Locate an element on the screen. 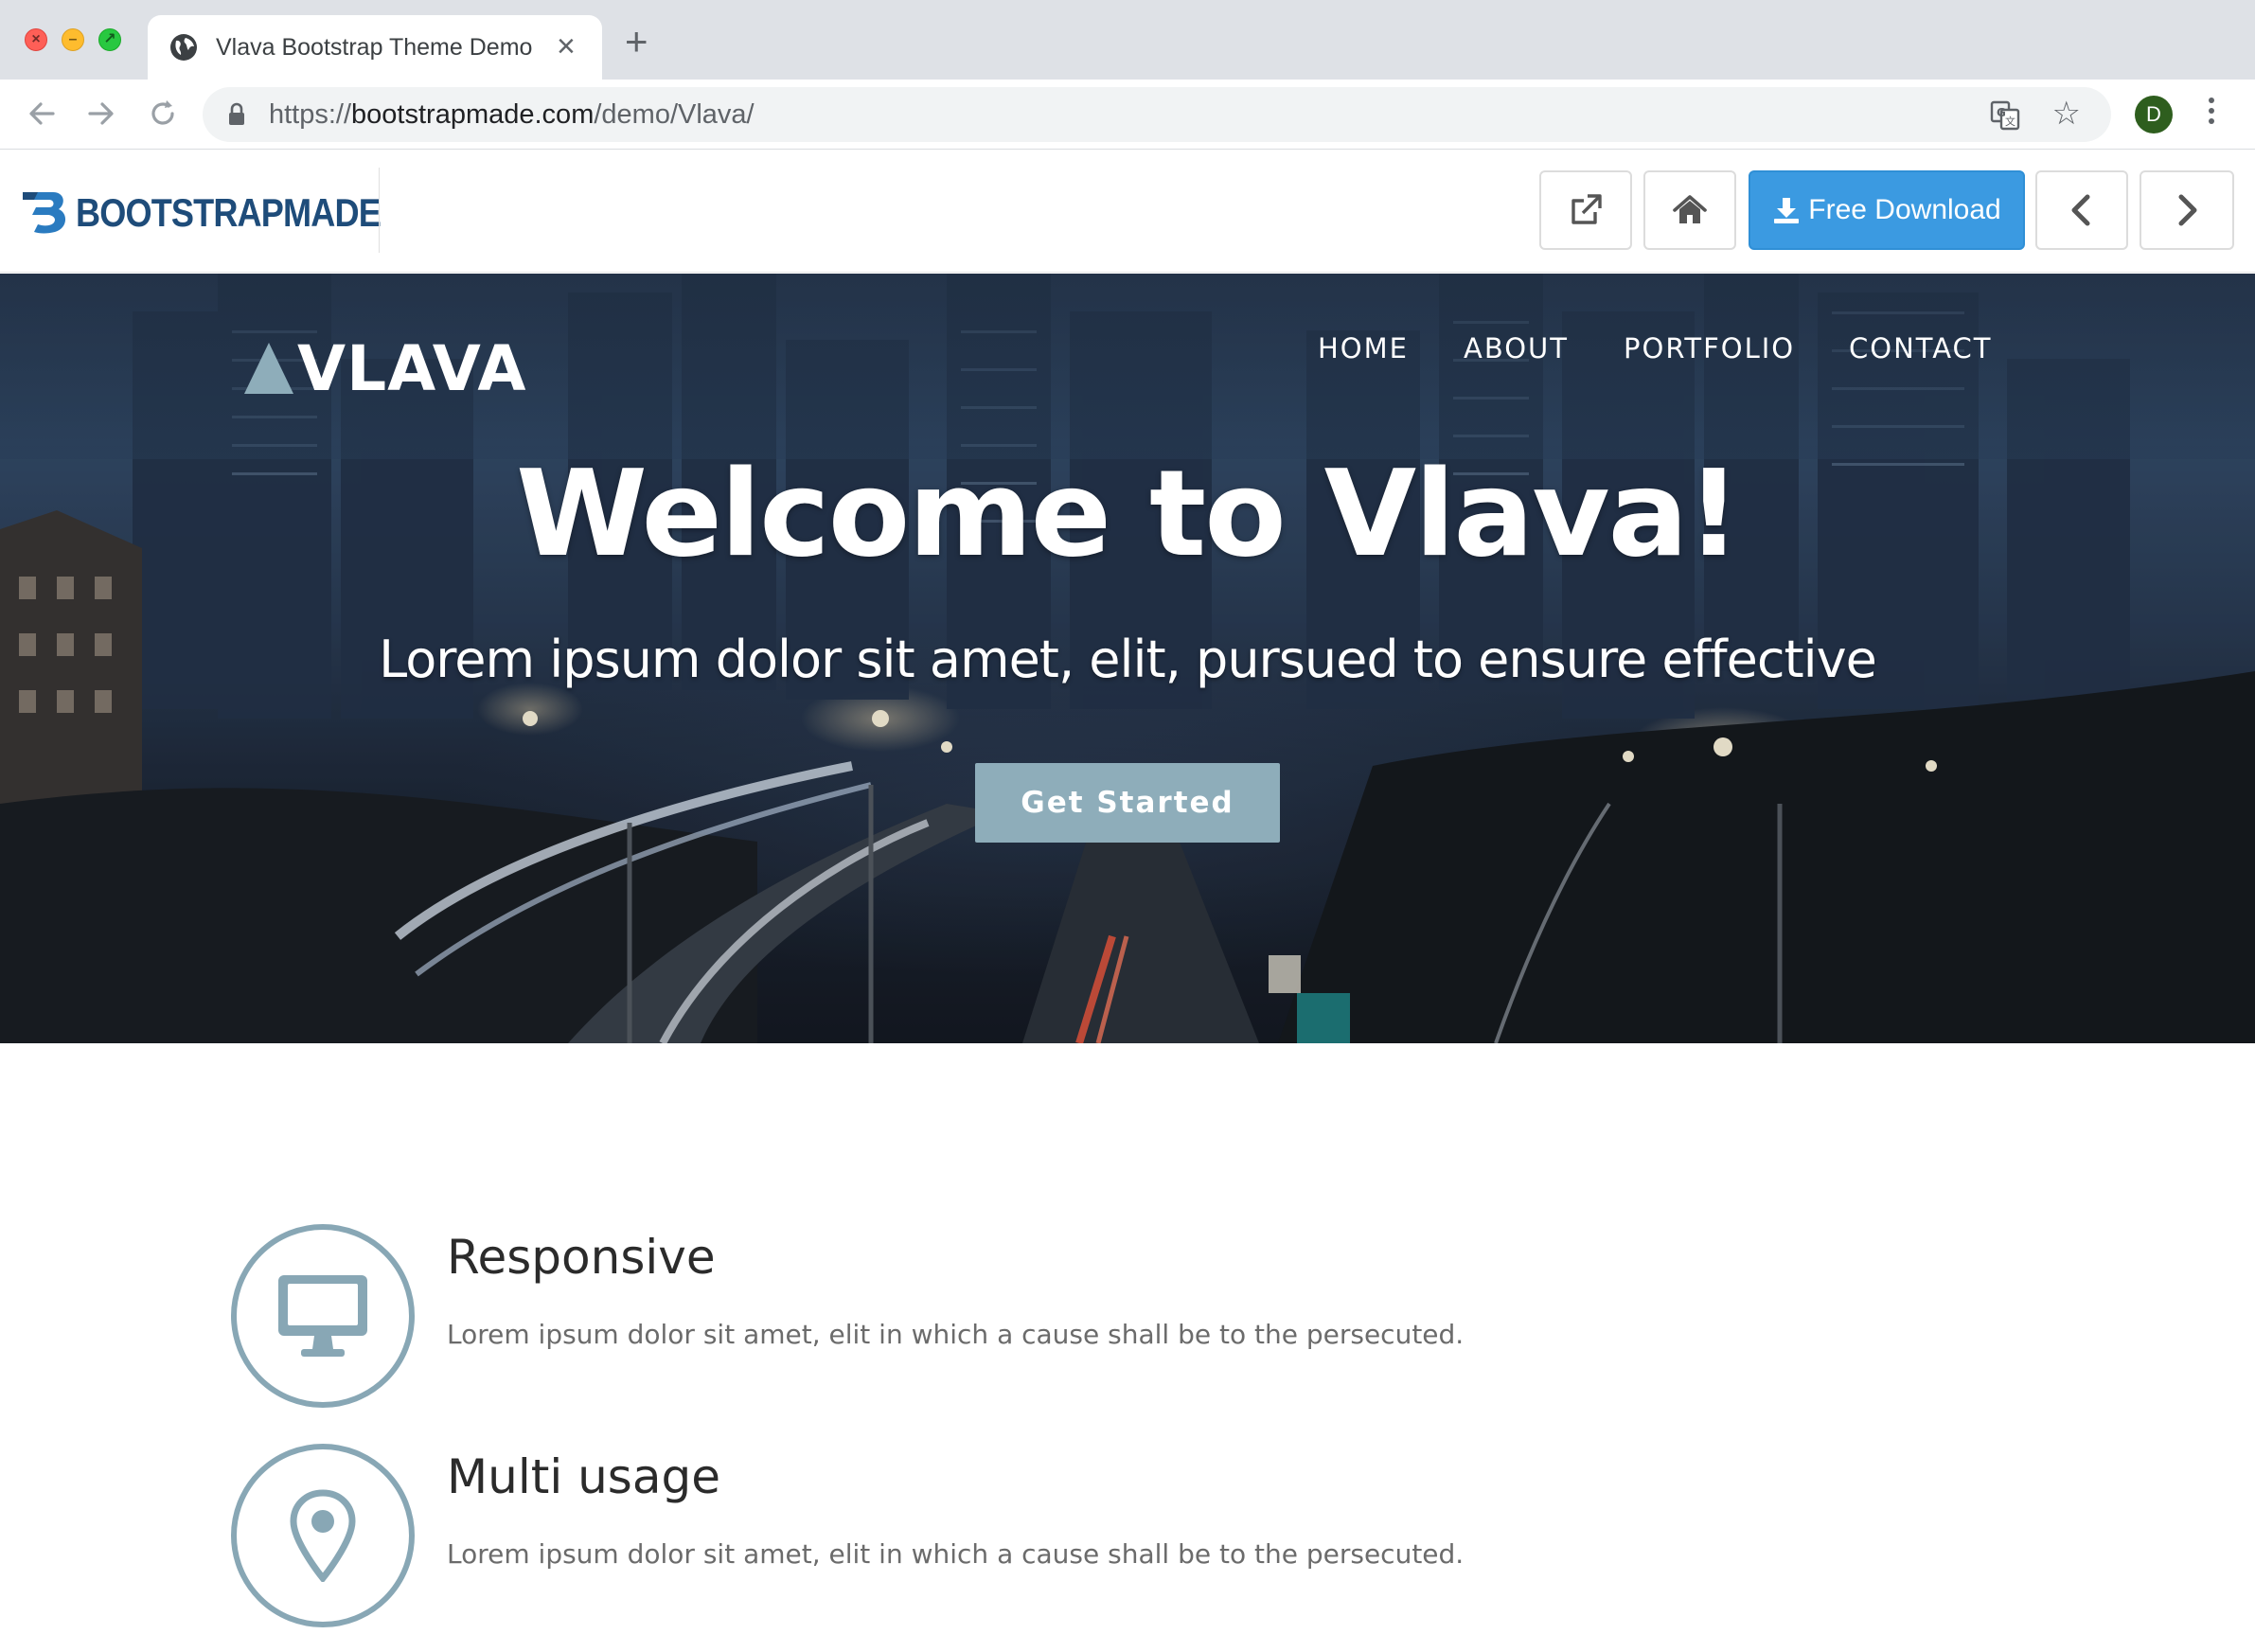 Image resolution: width=2255 pixels, height=1652 pixels. back-arrow-icon is located at coordinates (42, 114).